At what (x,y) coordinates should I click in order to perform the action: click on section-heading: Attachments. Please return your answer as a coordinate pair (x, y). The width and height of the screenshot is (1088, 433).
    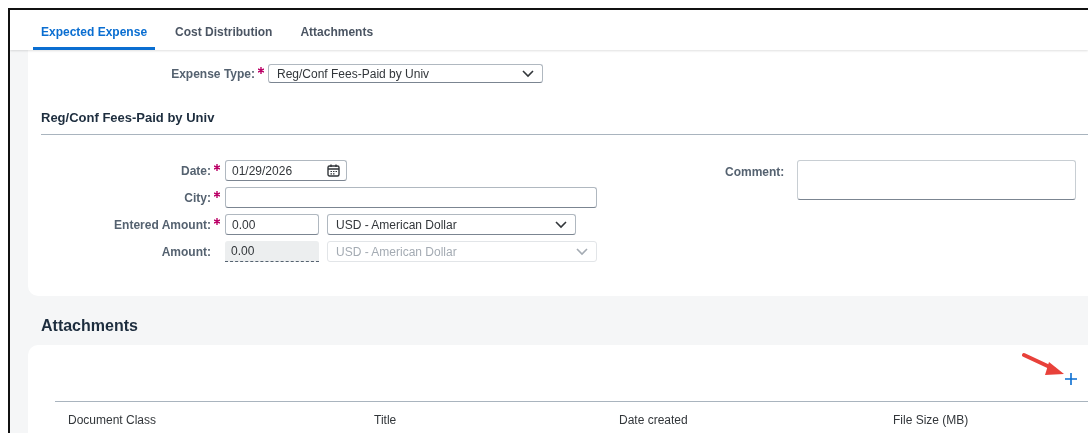
    Looking at the image, I should click on (89, 326).